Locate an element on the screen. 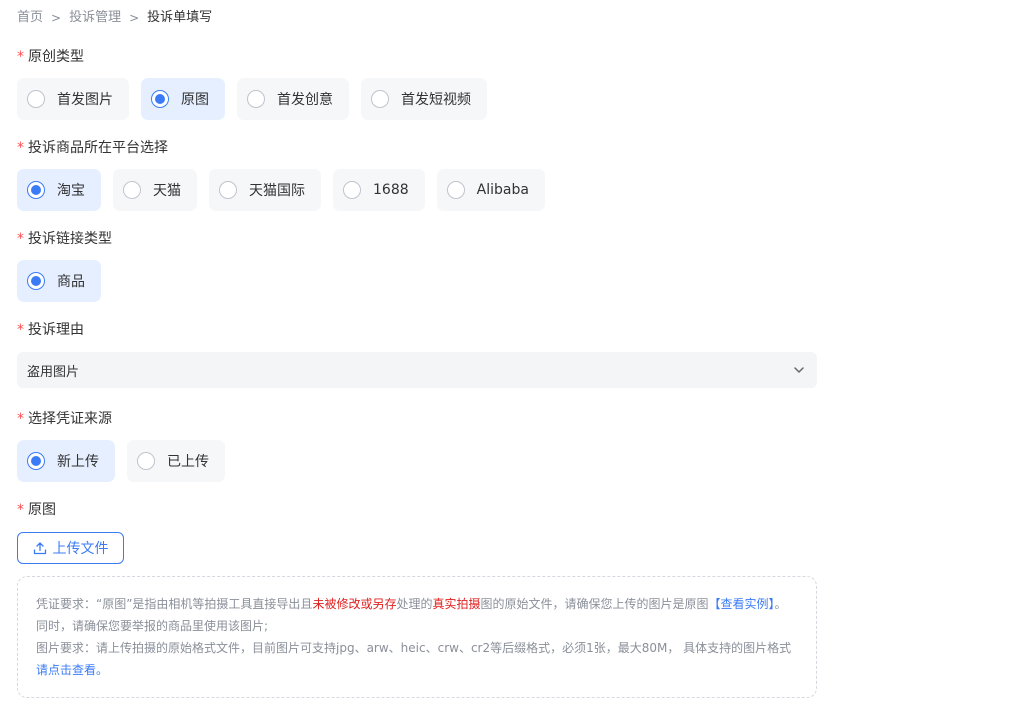 The image size is (1027, 711). evidence-source-label: * 选择凭证来源 is located at coordinates (64, 419).